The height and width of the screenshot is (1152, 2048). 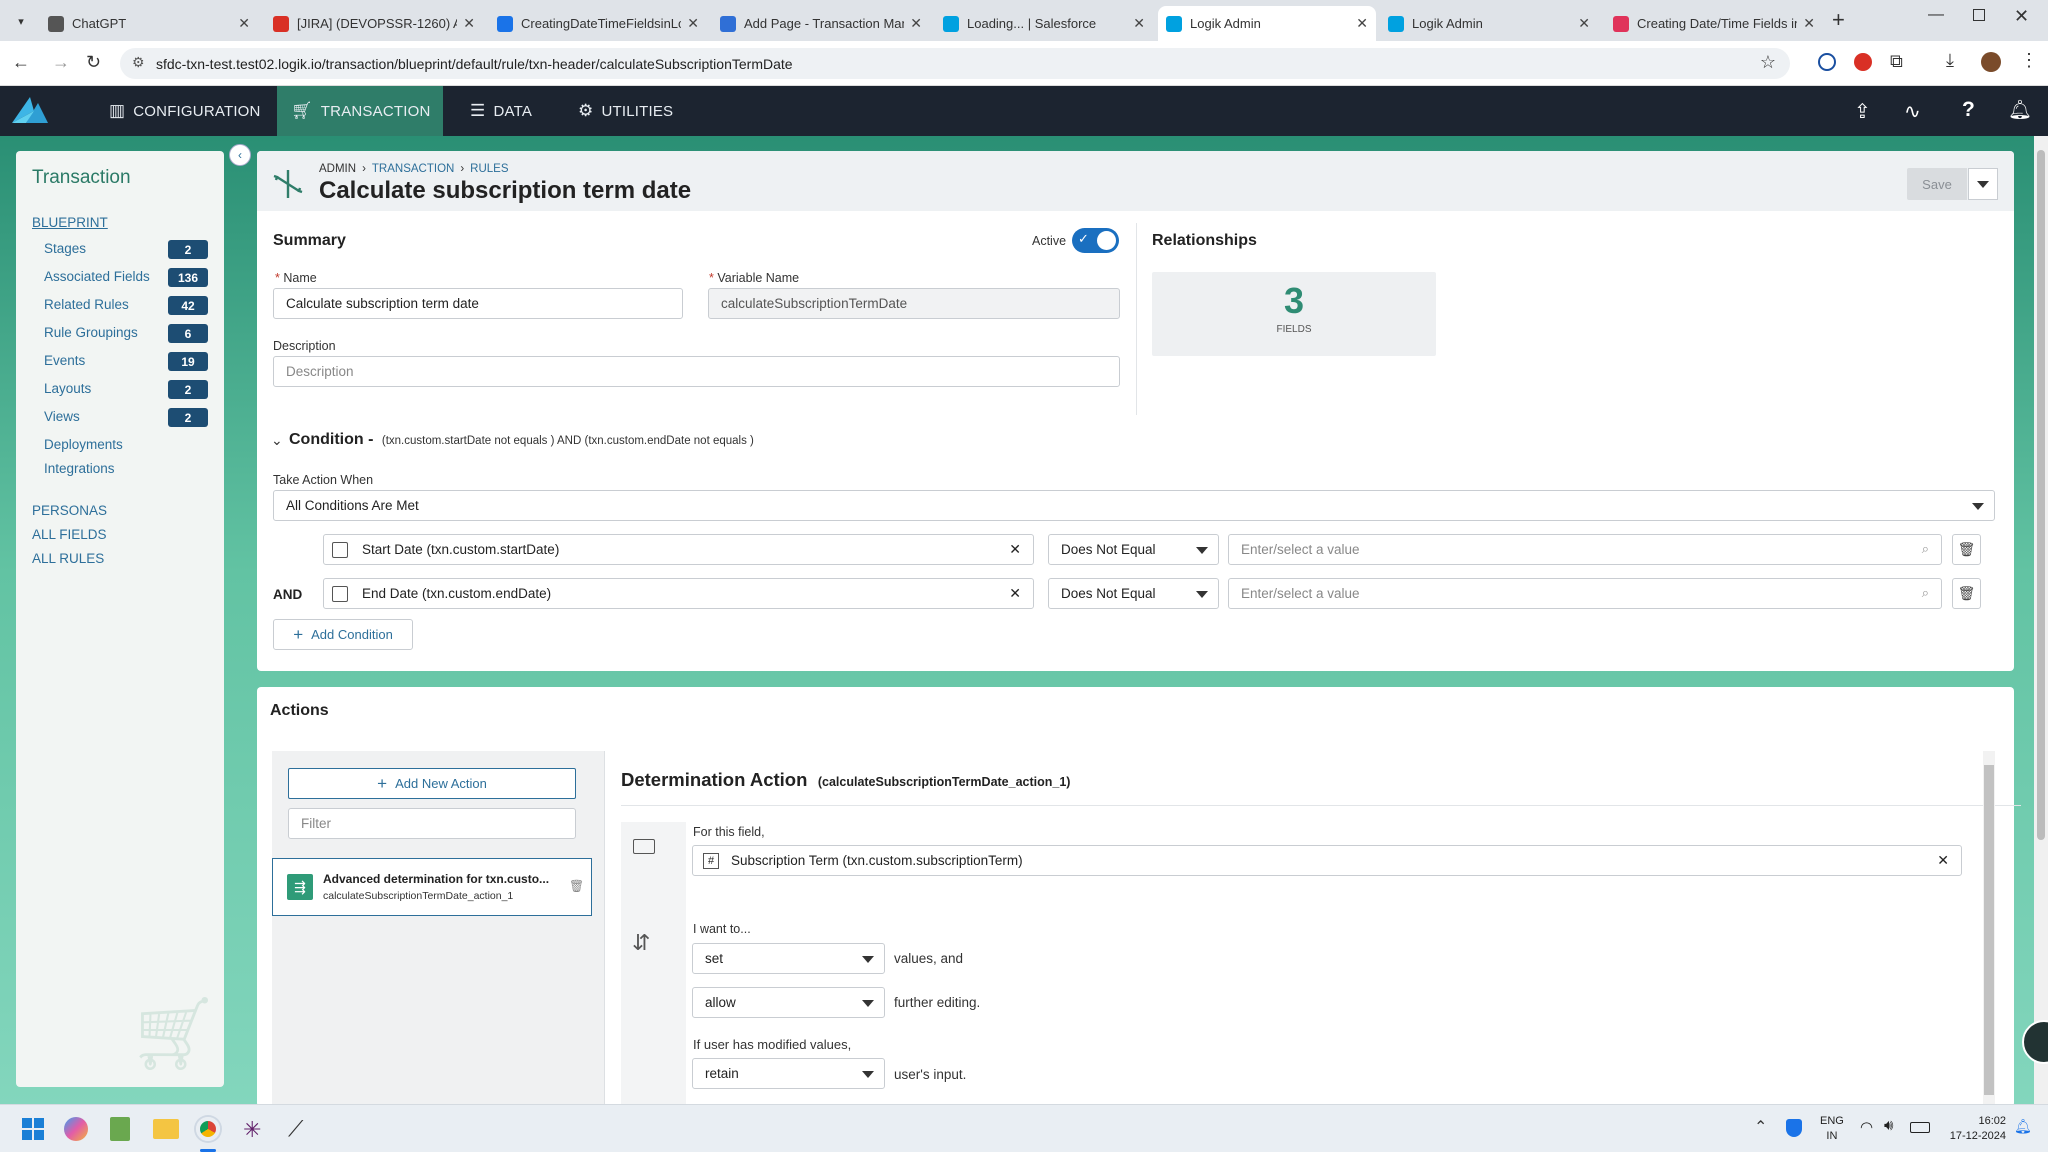 What do you see at coordinates (1095, 240) in the screenshot?
I see `active-toggle: ✓` at bounding box center [1095, 240].